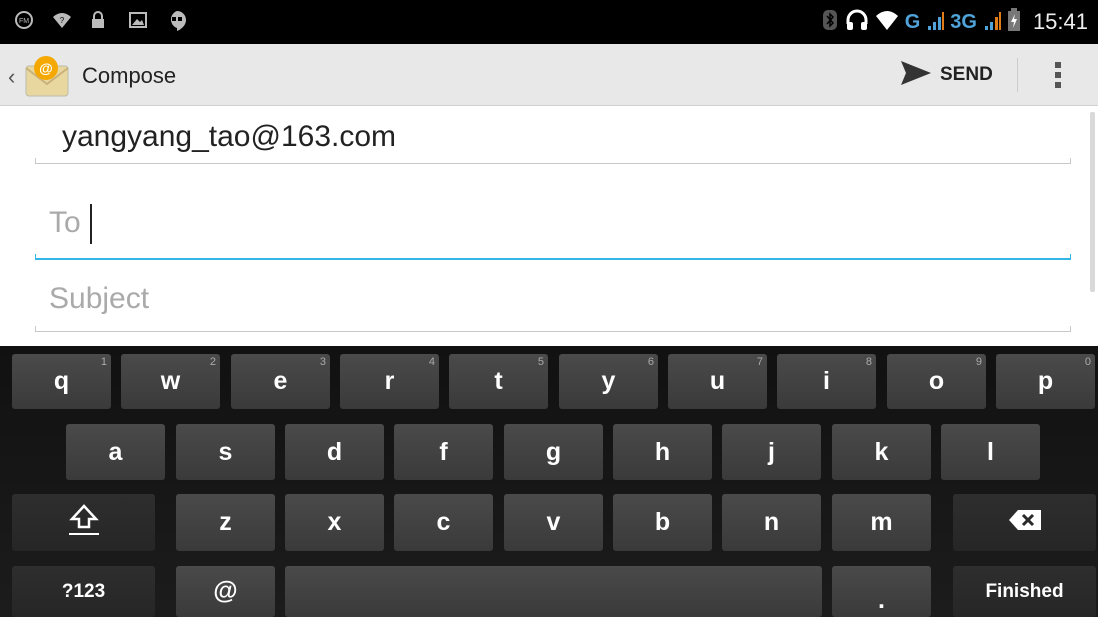 Image resolution: width=1098 pixels, height=617 pixels. I want to click on key-t: t5, so click(498, 381).